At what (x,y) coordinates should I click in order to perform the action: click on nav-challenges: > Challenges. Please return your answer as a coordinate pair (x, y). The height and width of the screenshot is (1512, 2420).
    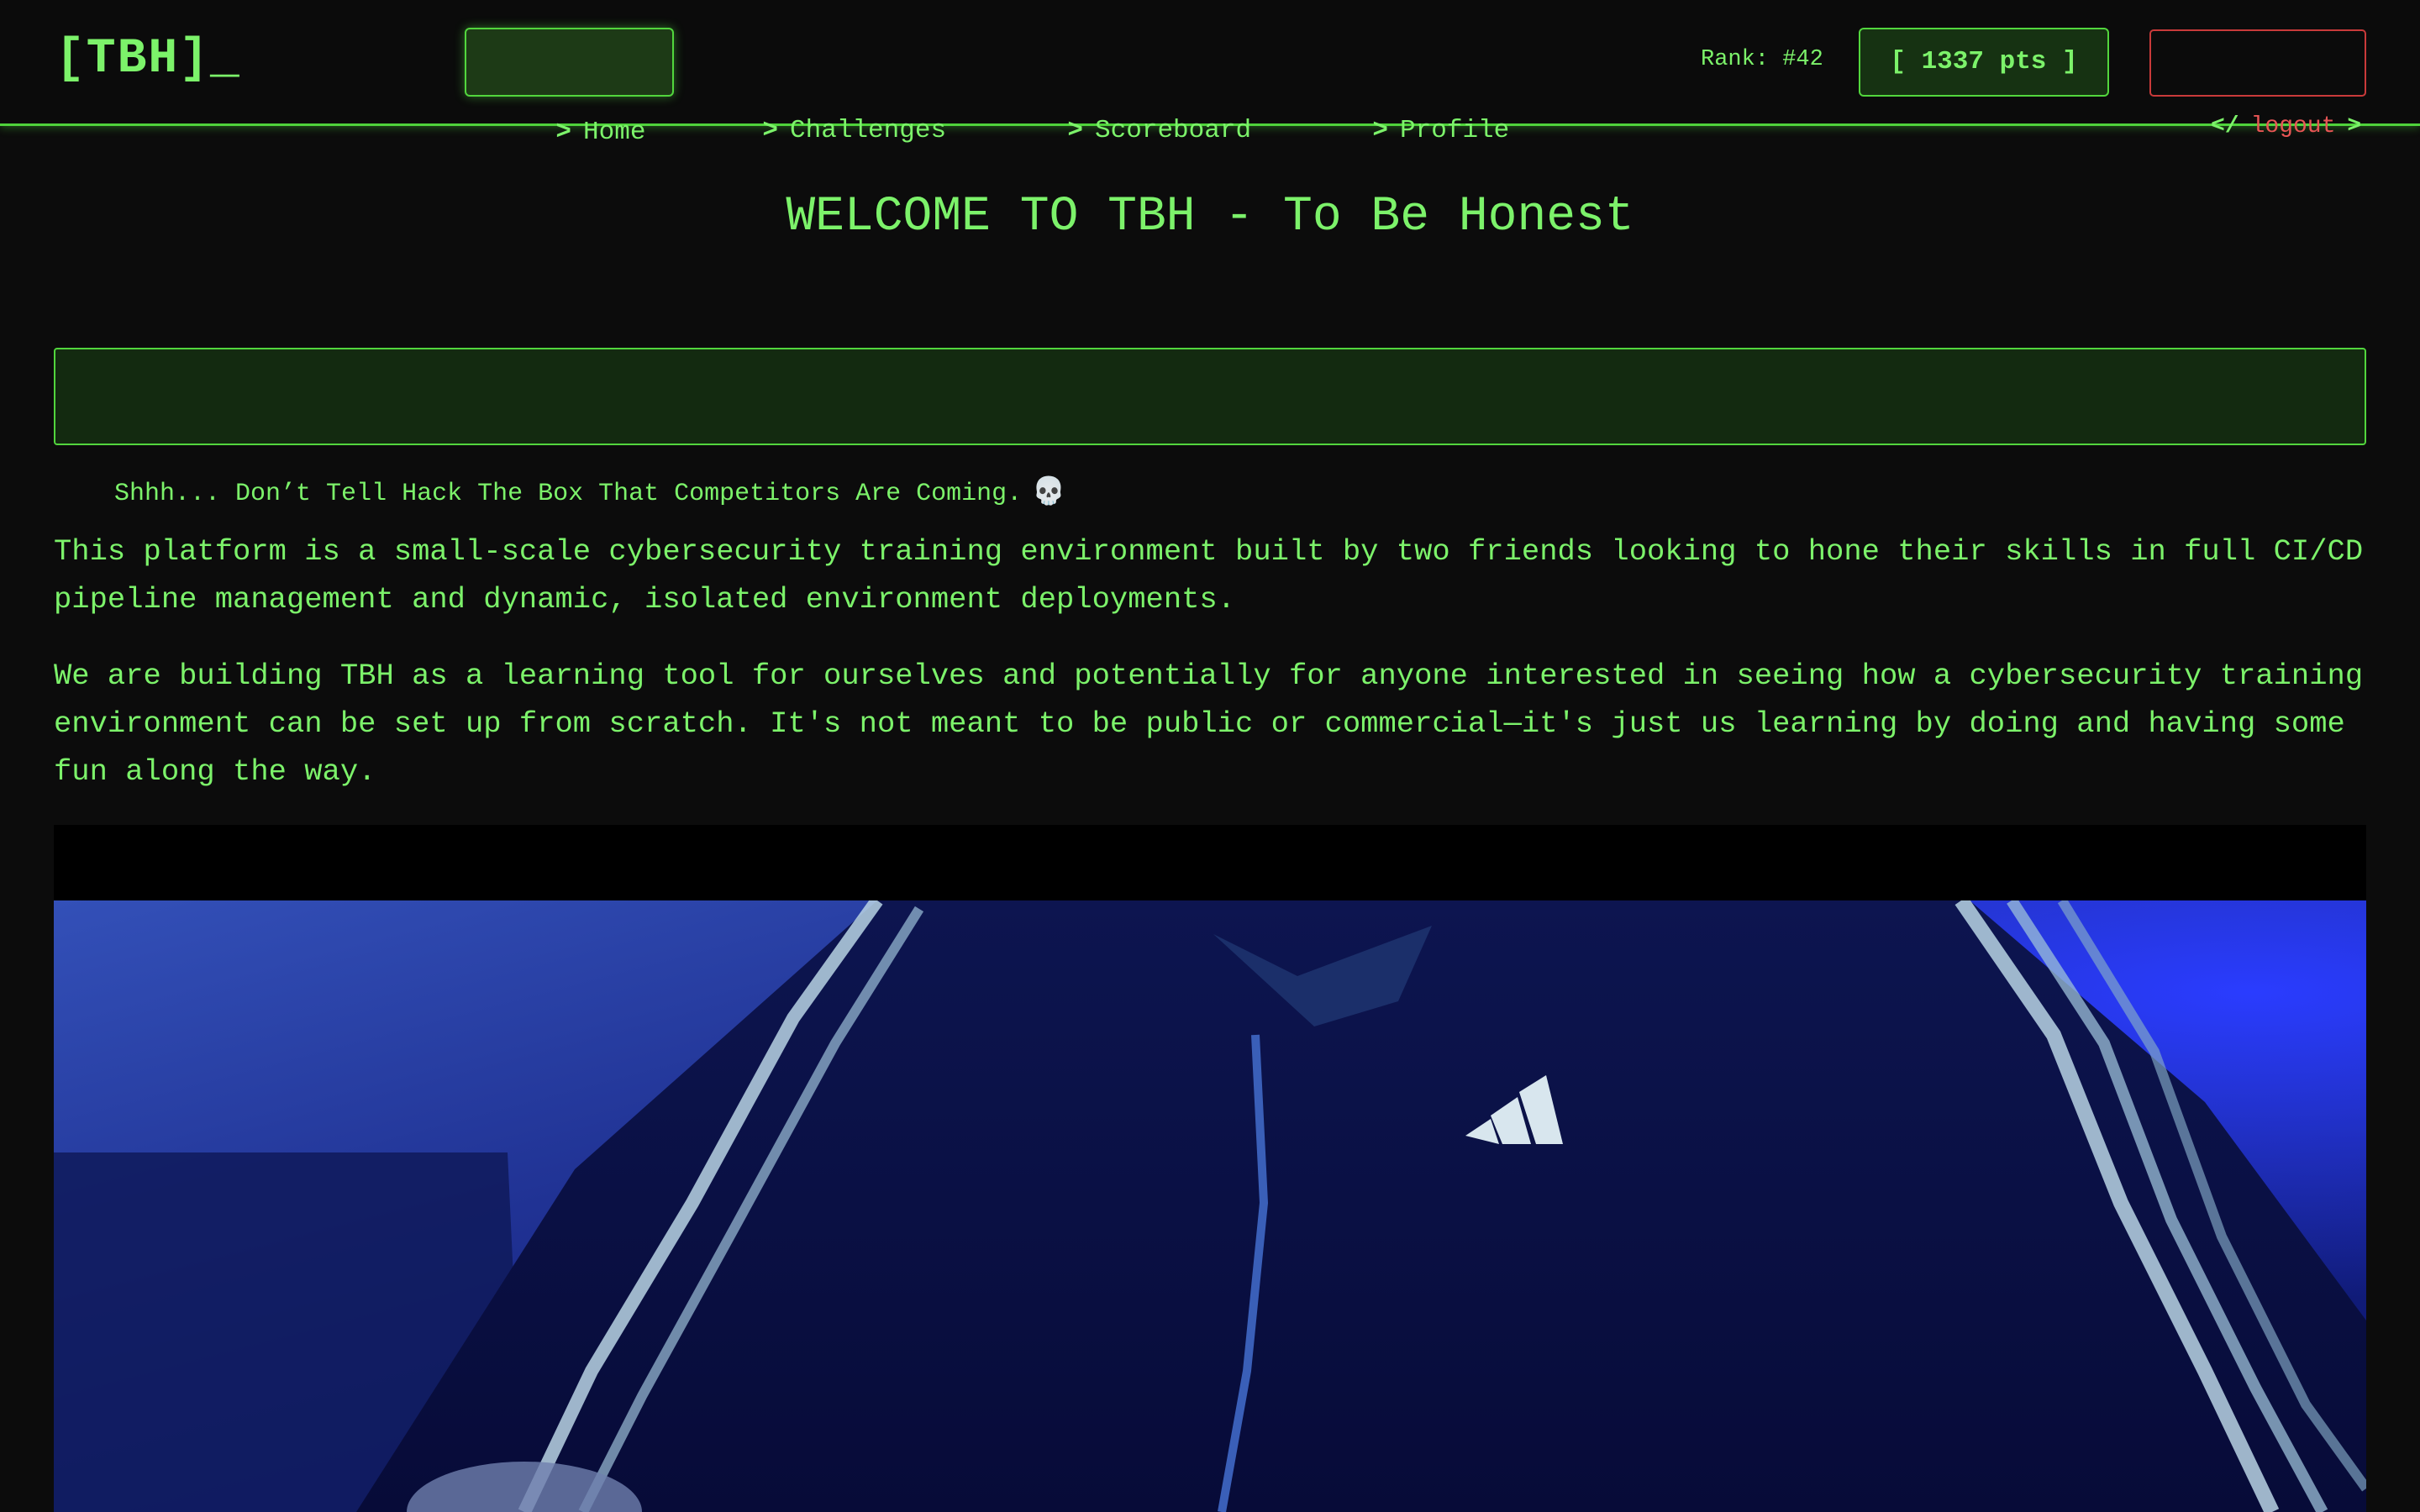
    Looking at the image, I should click on (823, 86).